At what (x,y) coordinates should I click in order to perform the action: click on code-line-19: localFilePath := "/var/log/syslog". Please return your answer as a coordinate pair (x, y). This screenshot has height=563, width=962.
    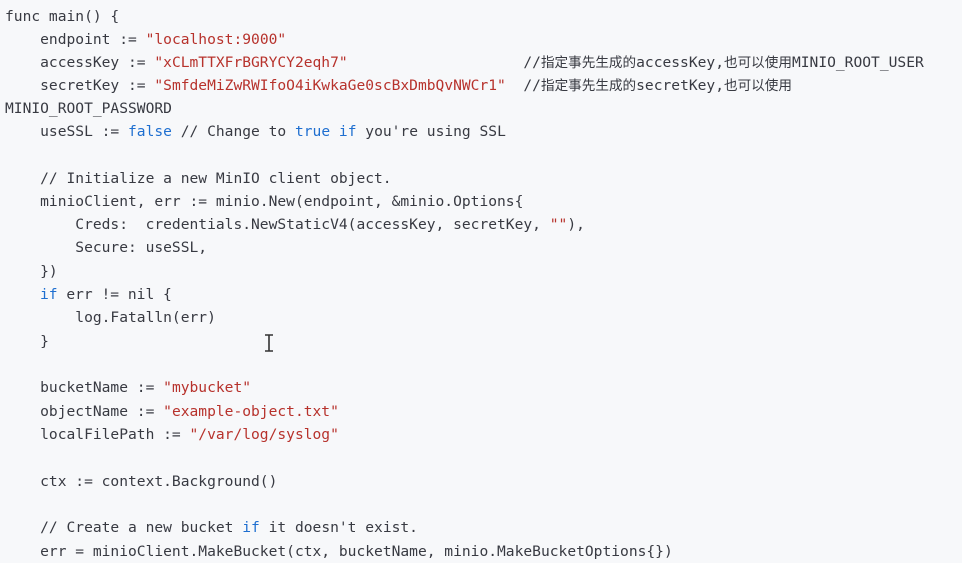
    Looking at the image, I should click on (172, 434).